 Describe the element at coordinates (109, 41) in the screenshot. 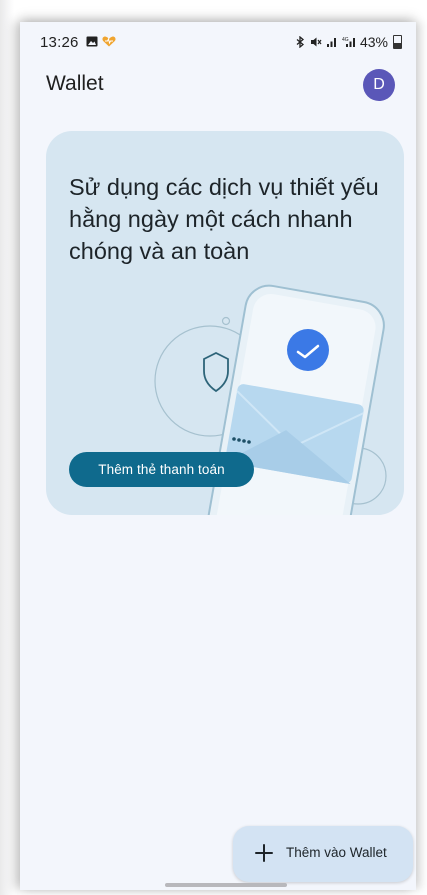

I see `heart-icon` at that location.